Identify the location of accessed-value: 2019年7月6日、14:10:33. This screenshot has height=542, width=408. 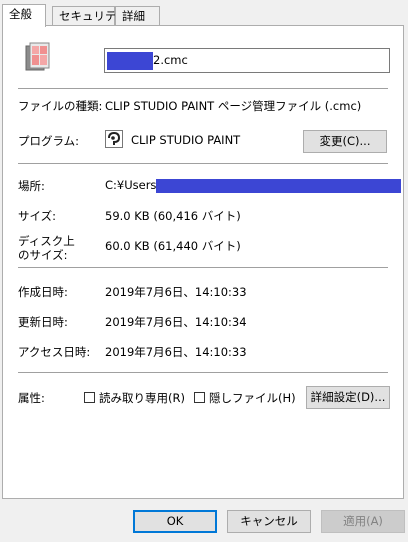
(176, 352).